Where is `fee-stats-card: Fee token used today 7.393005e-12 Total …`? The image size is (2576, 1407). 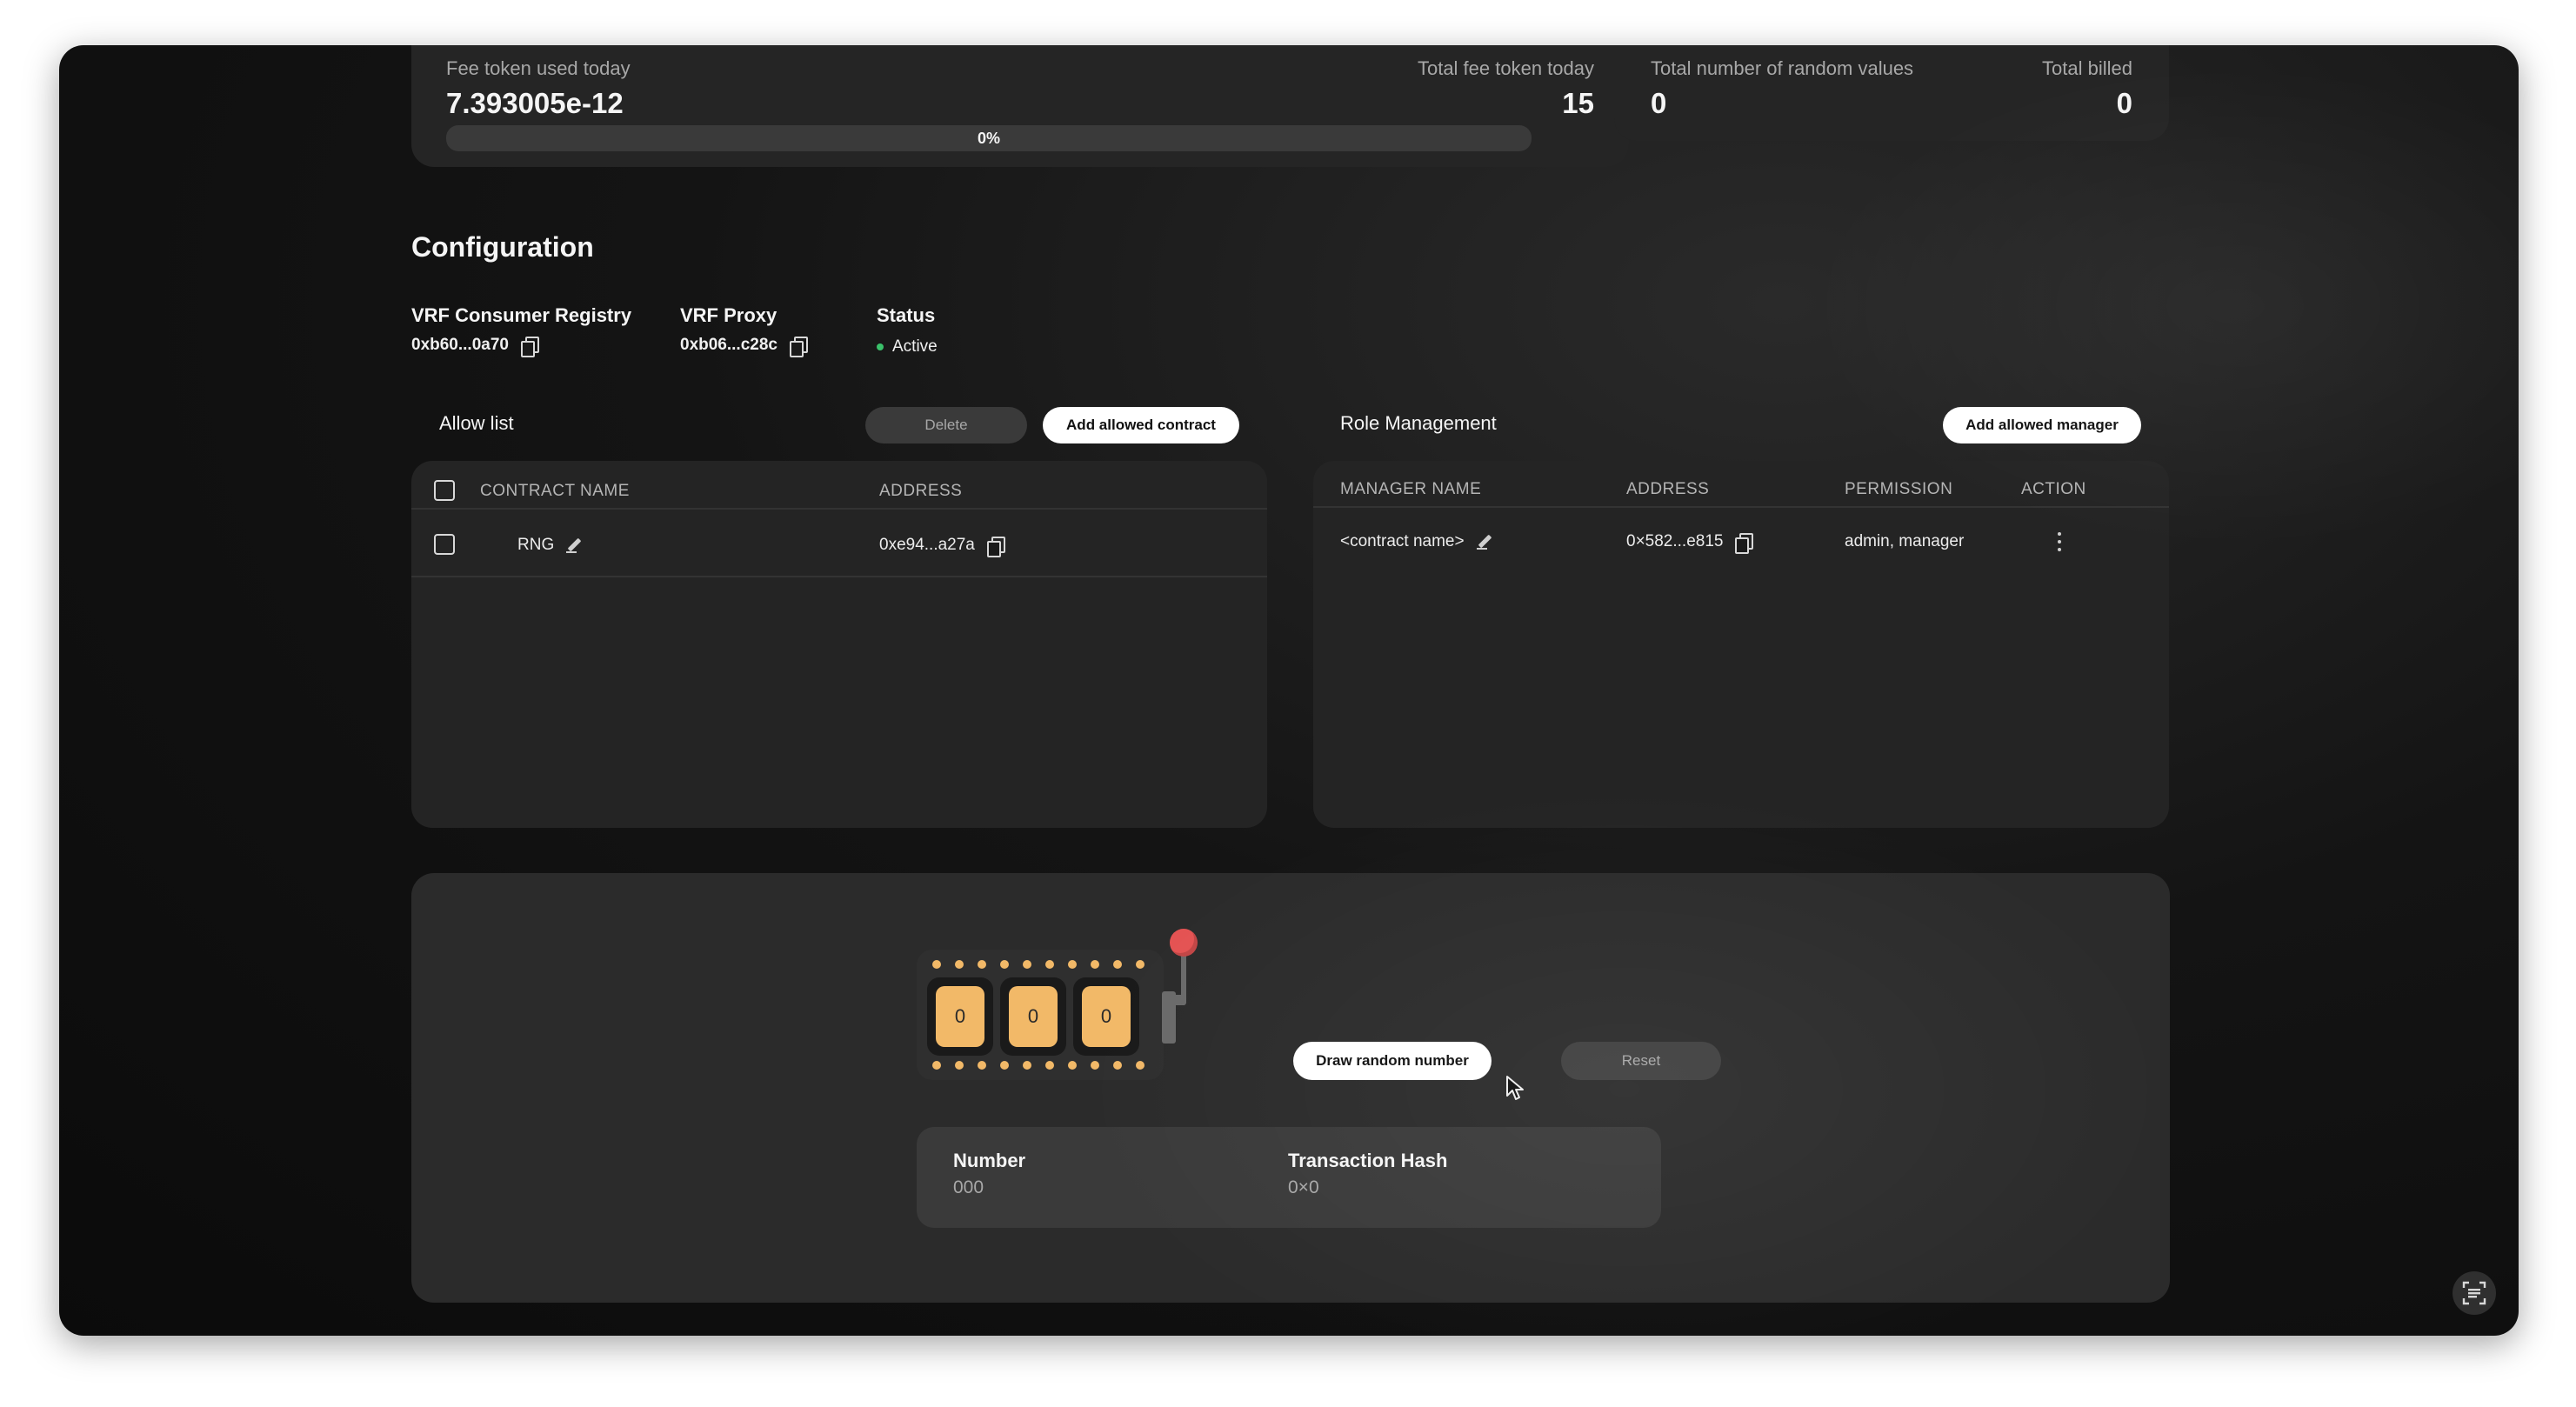 fee-stats-card: Fee token used today 7.393005e-12 Total … is located at coordinates (1020, 106).